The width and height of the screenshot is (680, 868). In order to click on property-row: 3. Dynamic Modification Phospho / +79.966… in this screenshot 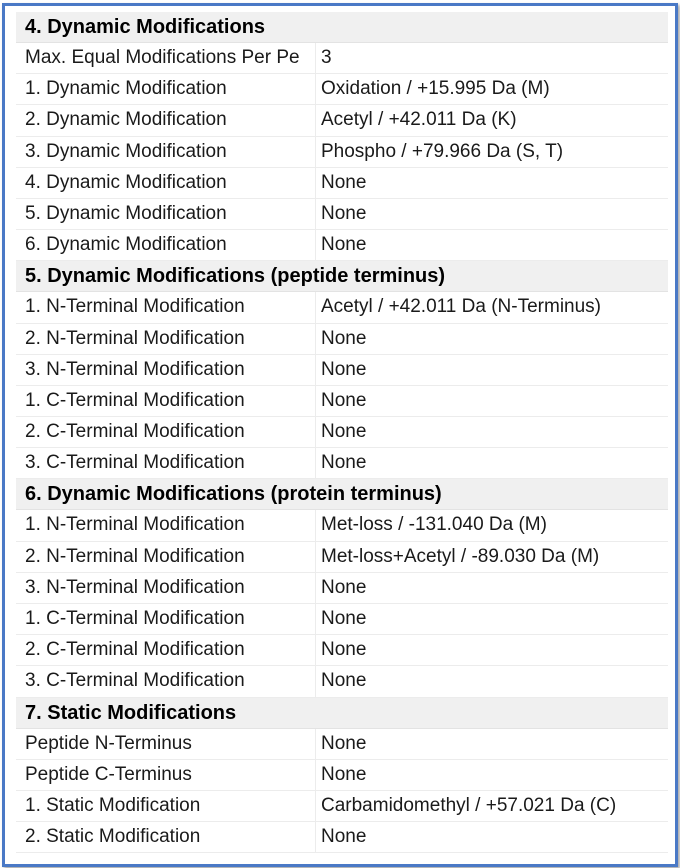, I will do `click(342, 152)`.